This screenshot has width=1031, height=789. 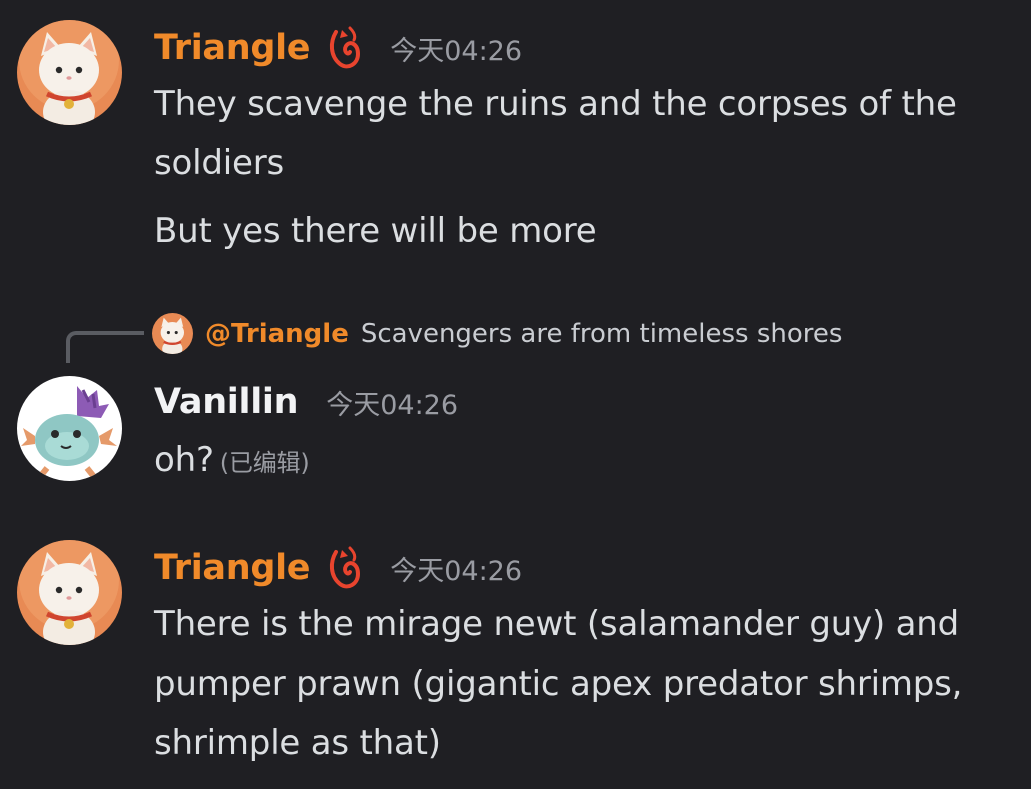 What do you see at coordinates (219, 163) in the screenshot?
I see `message-text-line: soldiers` at bounding box center [219, 163].